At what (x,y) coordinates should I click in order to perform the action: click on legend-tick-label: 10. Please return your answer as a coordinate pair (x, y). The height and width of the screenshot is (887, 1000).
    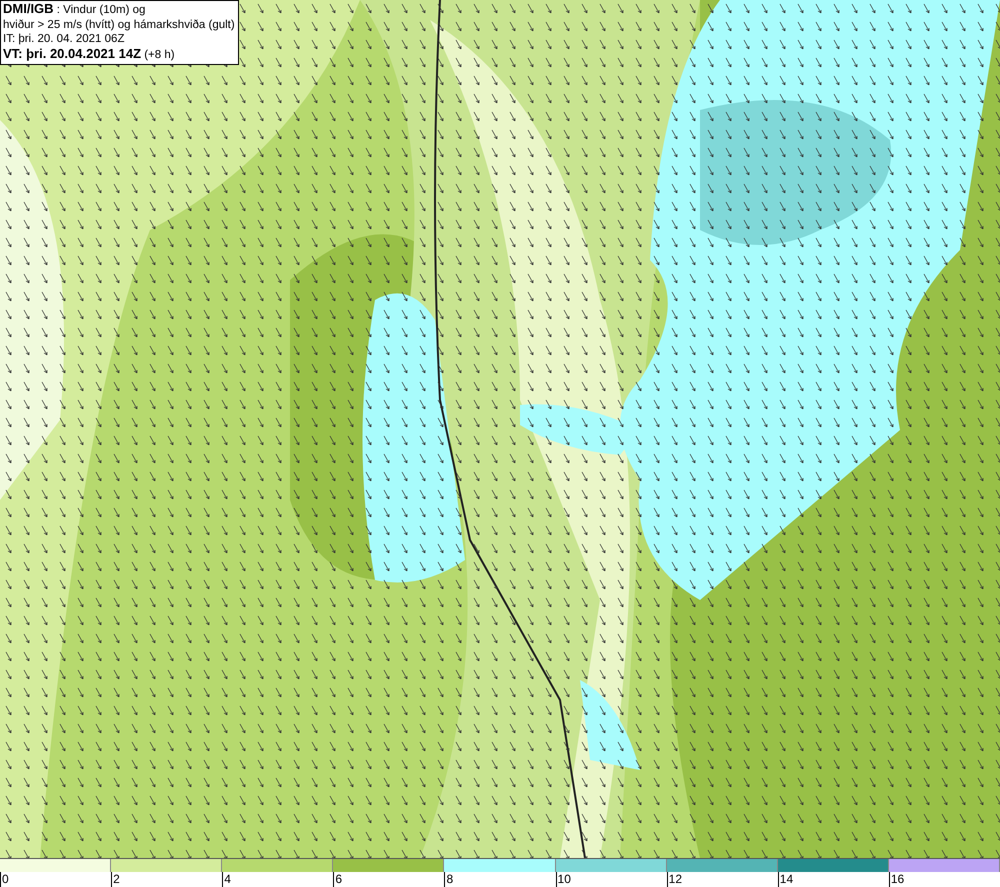
    Looking at the image, I should click on (564, 879).